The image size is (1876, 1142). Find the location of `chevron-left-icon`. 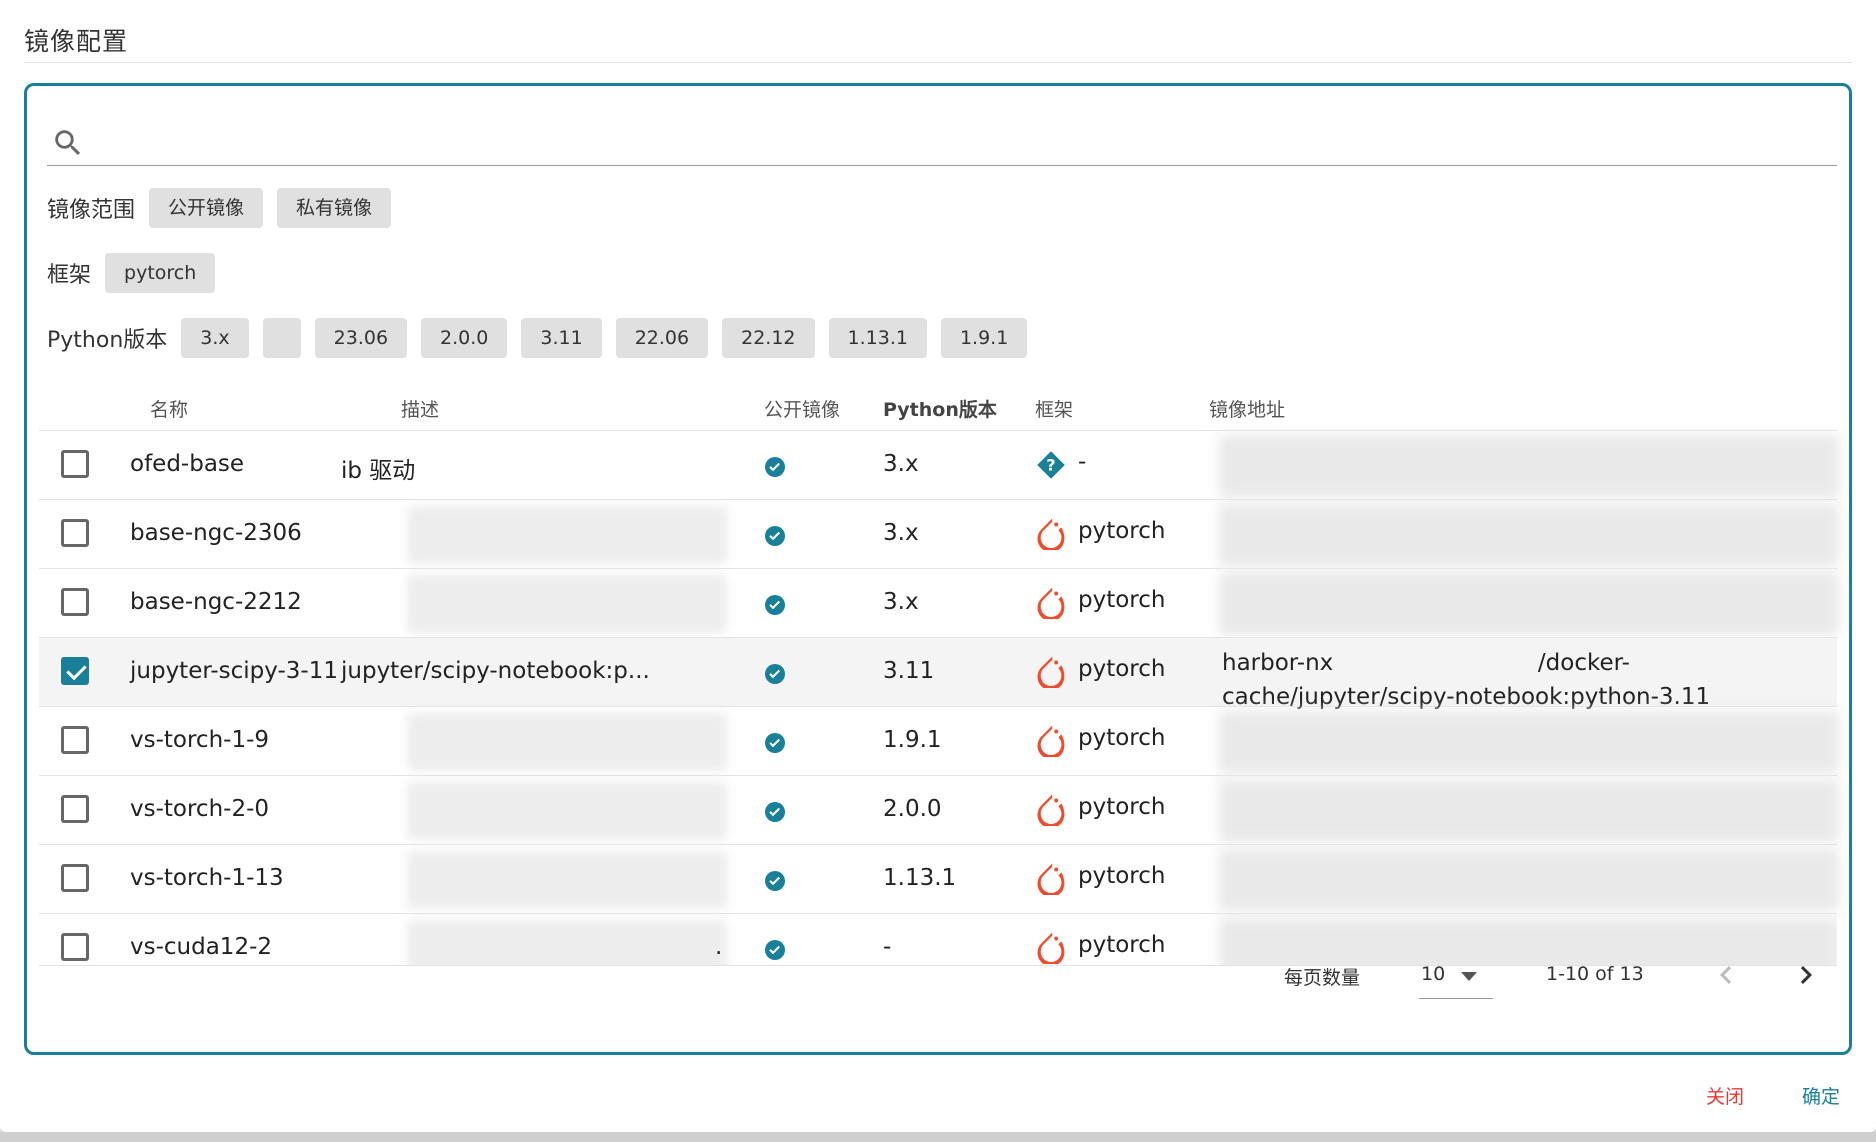

chevron-left-icon is located at coordinates (1726, 975).